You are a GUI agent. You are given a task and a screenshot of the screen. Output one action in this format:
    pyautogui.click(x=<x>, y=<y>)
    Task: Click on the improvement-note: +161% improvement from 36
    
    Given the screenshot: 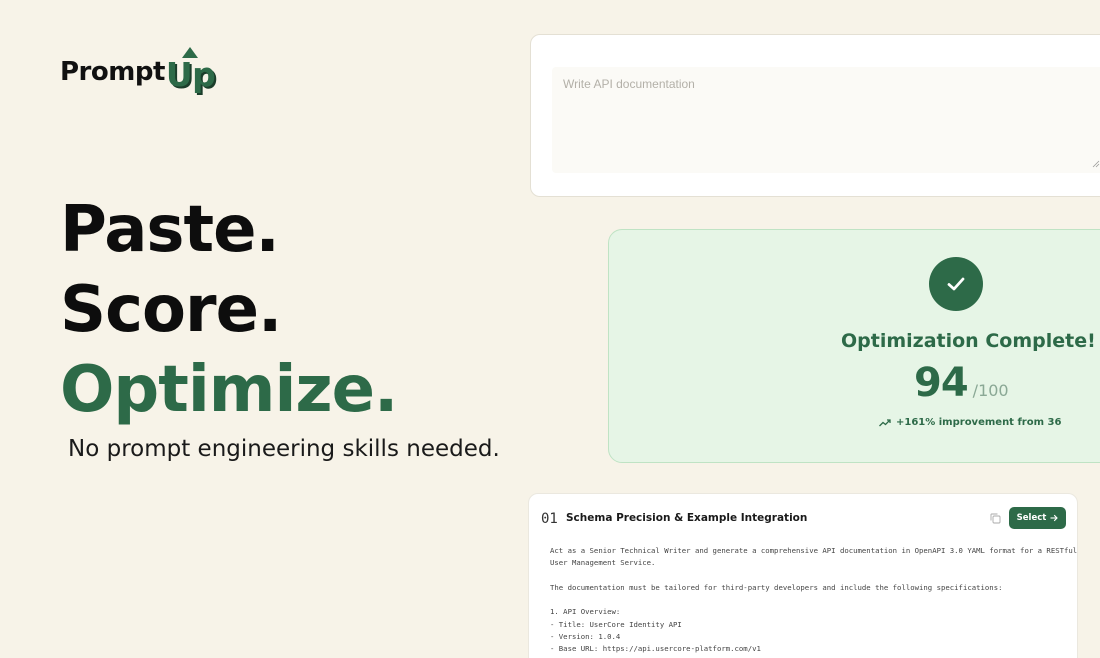 What is the action you would take?
    pyautogui.click(x=970, y=422)
    